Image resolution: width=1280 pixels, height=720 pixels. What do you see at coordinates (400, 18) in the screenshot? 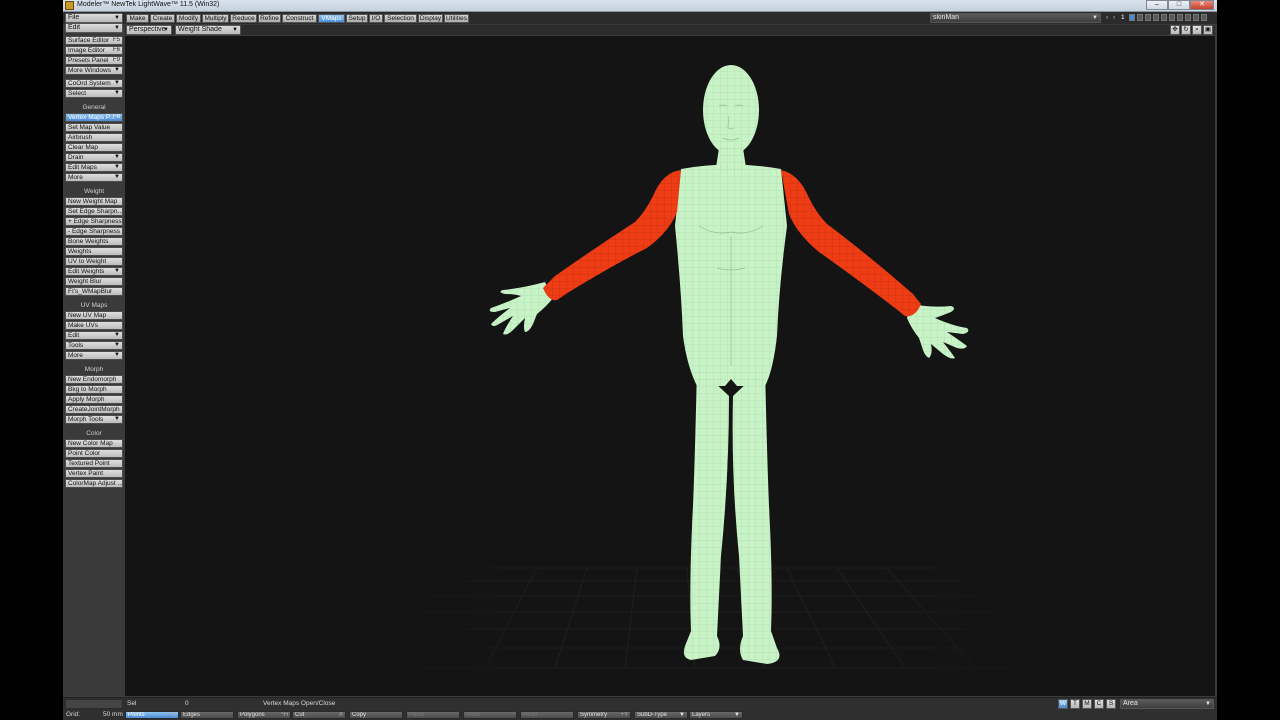
I see `tab-selection: Selection` at bounding box center [400, 18].